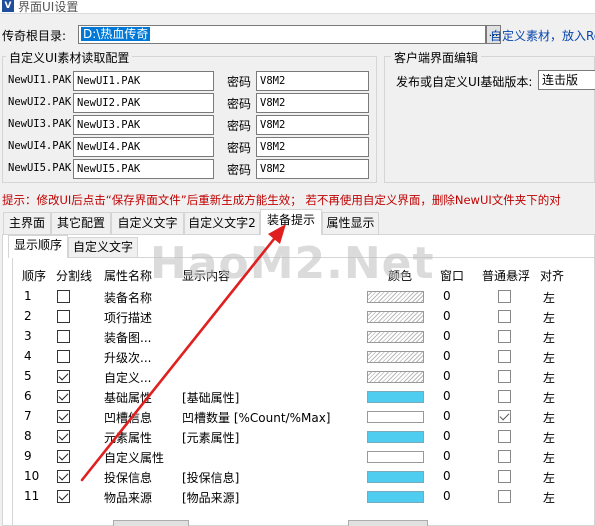 The height and width of the screenshot is (526, 595). Describe the element at coordinates (552, 275) in the screenshot. I see `header-align: 对齐` at that location.